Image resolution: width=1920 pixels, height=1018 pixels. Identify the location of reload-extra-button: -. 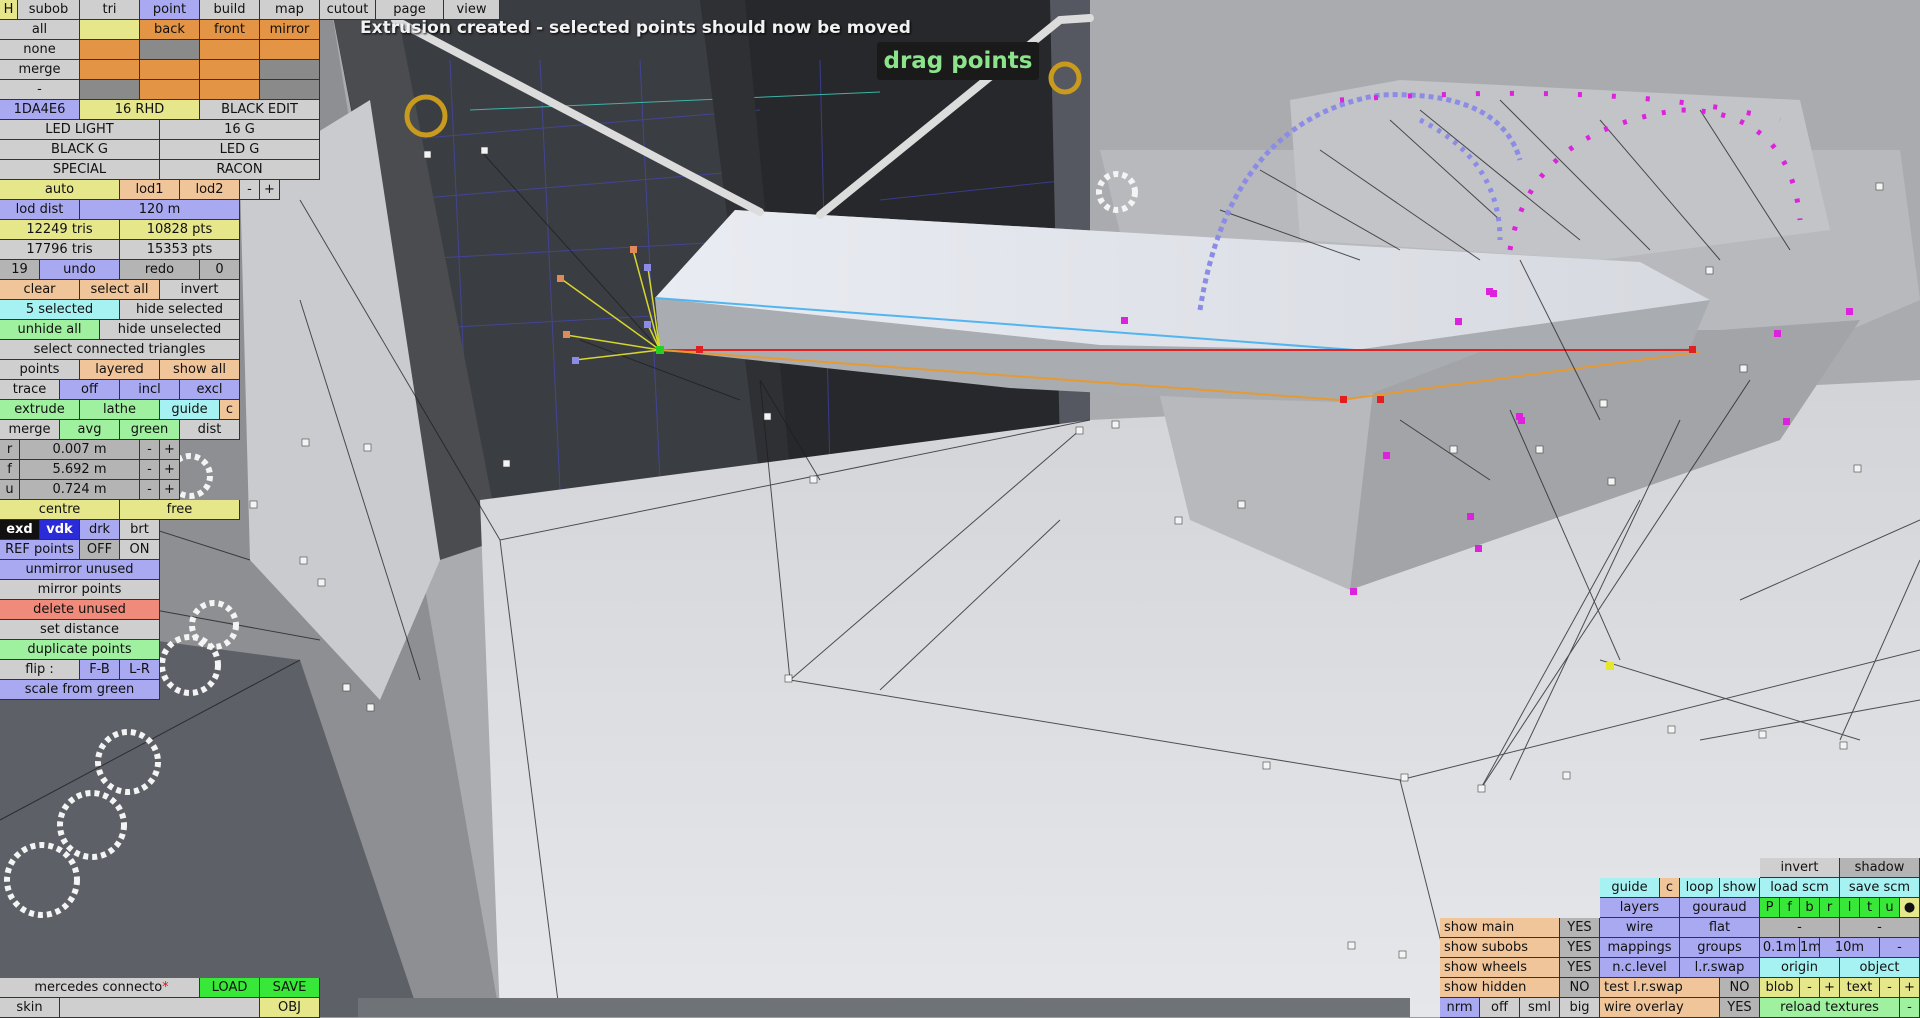
(1910, 1008).